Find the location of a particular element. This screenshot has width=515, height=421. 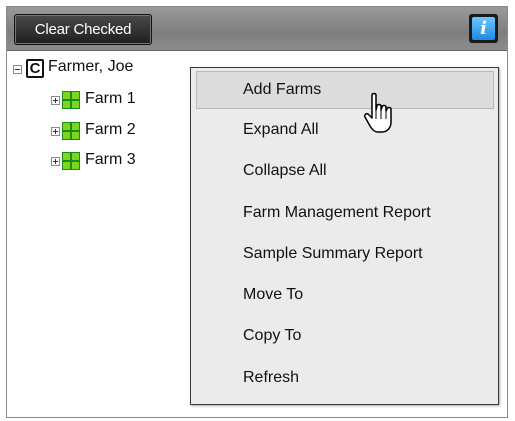

menu-item-farm-management-report: Farm Management Report is located at coordinates (344, 213).